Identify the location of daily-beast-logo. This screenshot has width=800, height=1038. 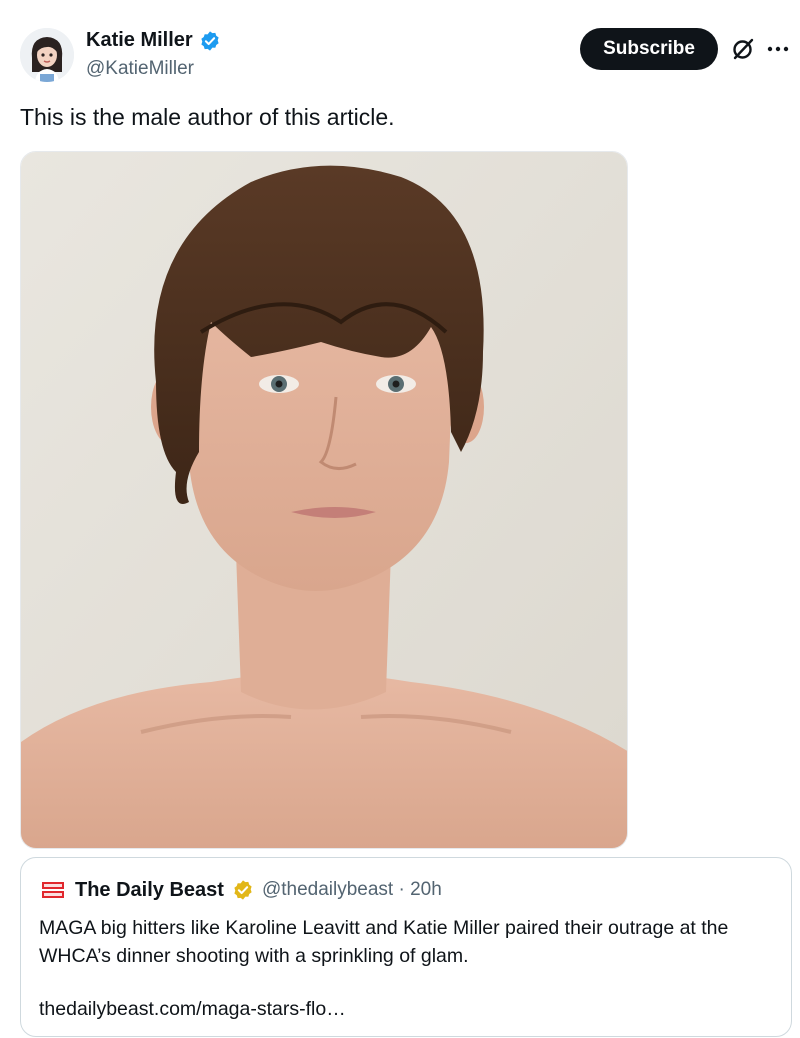
(53, 890).